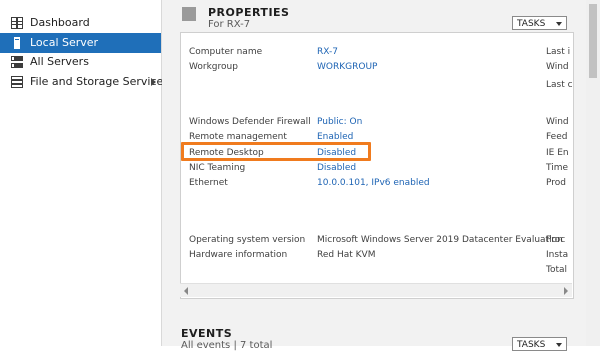 The image size is (600, 352). I want to click on prop-label-workgroup: Workgroup, so click(213, 67).